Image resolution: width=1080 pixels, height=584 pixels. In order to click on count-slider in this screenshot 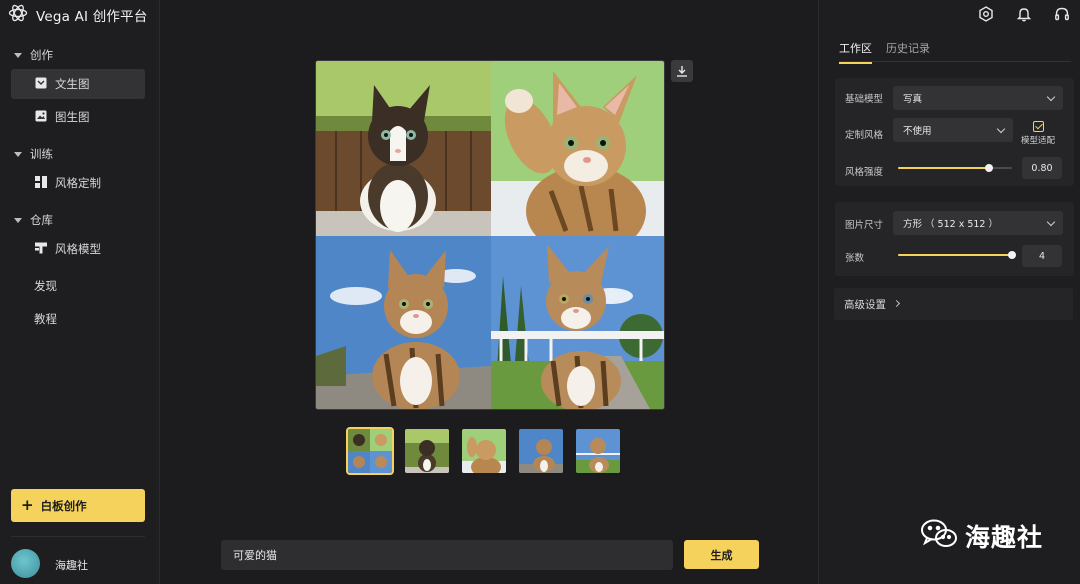, I will do `click(957, 255)`.